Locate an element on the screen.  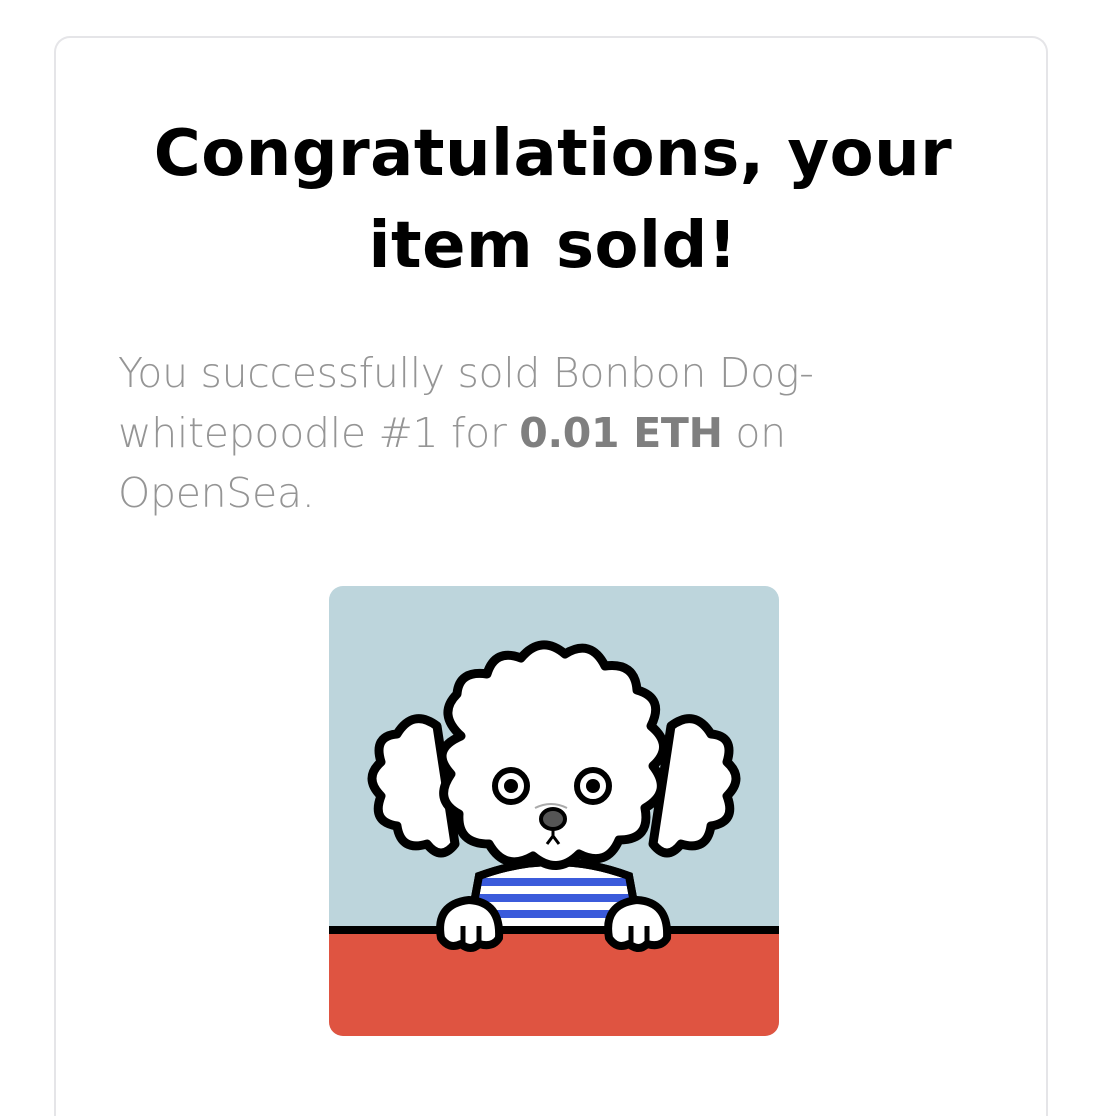
left-paw is located at coordinates (470, 924).